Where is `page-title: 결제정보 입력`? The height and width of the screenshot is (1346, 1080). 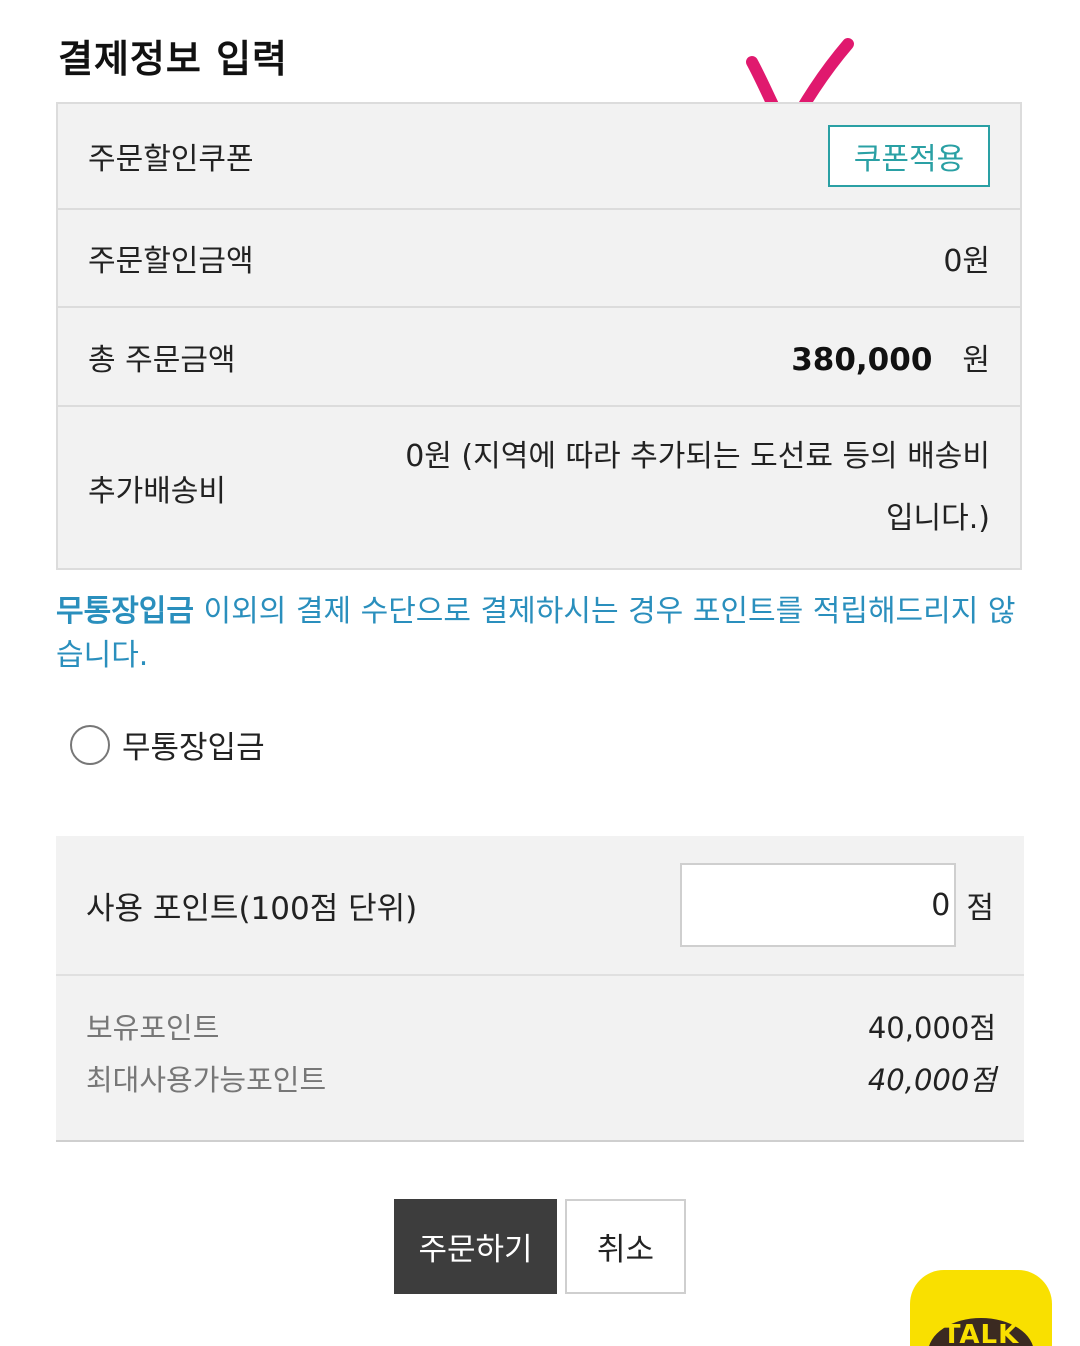 page-title: 결제정보 입력 is located at coordinates (173, 59).